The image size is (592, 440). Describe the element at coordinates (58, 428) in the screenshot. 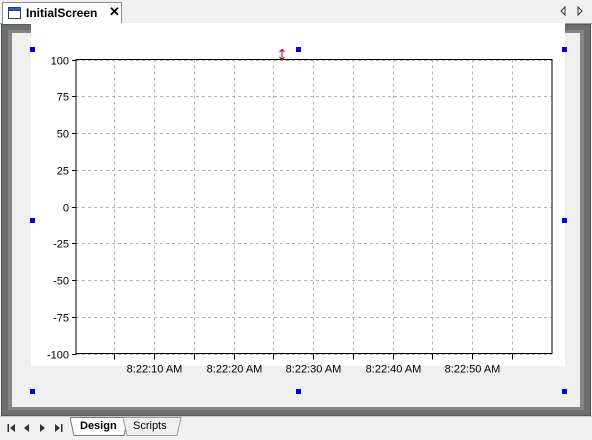

I see `last-page-icon` at that location.